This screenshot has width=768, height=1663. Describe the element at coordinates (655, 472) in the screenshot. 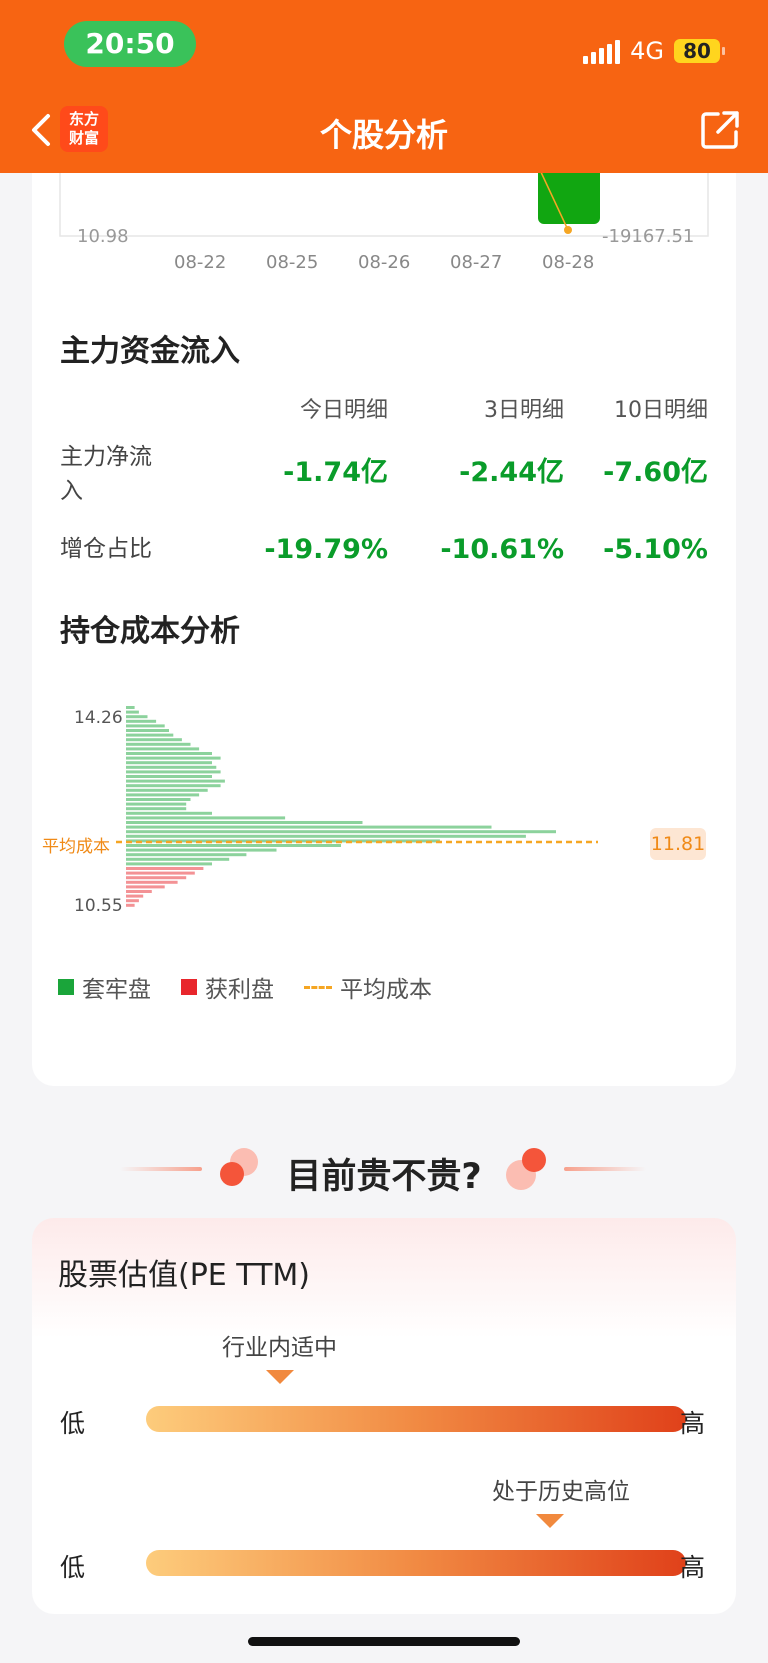

I see `net-inflow-10day: -7.60亿` at that location.